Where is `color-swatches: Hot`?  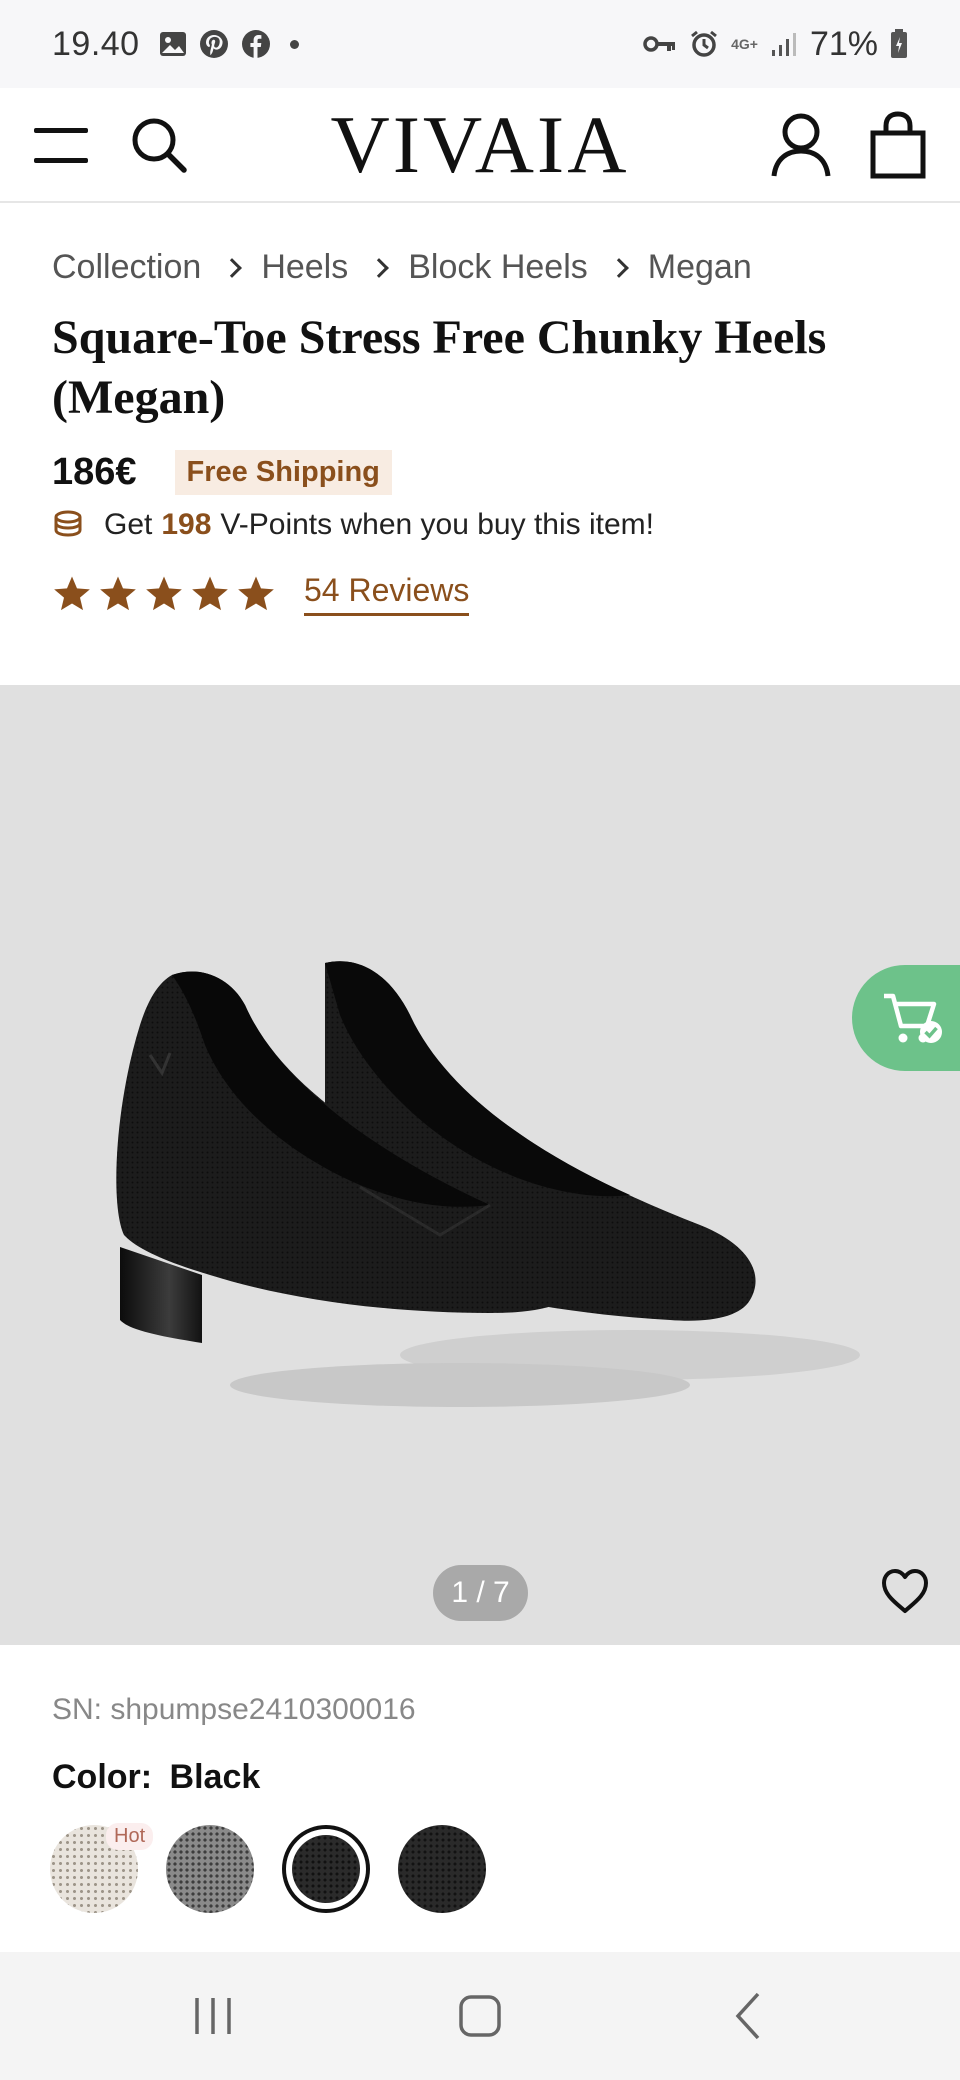
color-swatches: Hot is located at coordinates (268, 1868).